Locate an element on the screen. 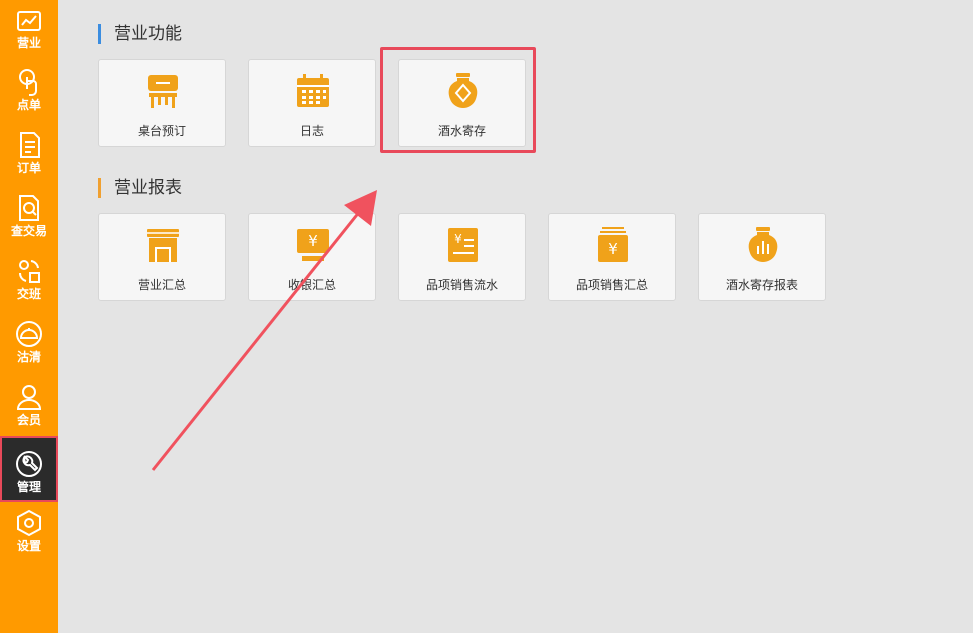  annotation-arrow is located at coordinates (264, 330).